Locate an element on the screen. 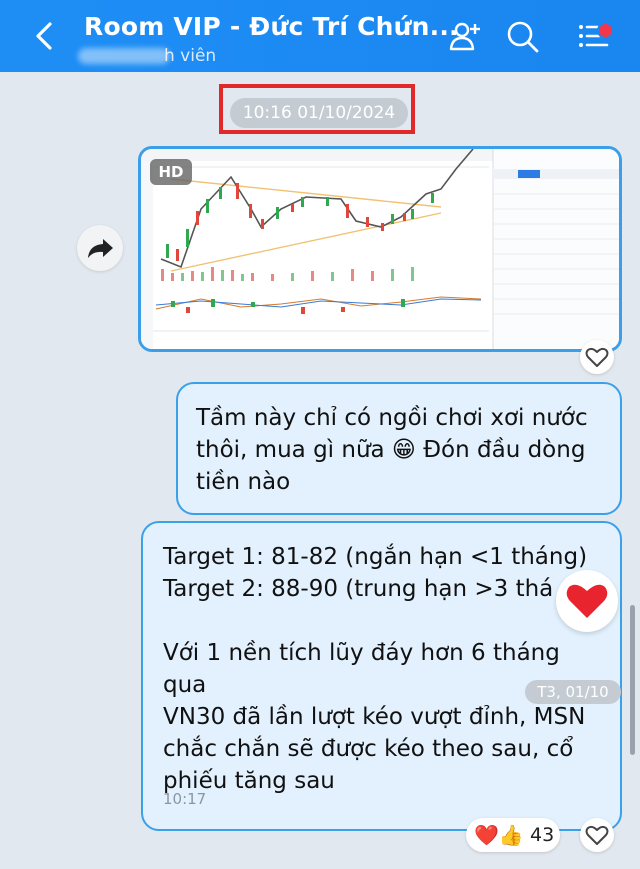  heart-reaction-button is located at coordinates (587, 601).